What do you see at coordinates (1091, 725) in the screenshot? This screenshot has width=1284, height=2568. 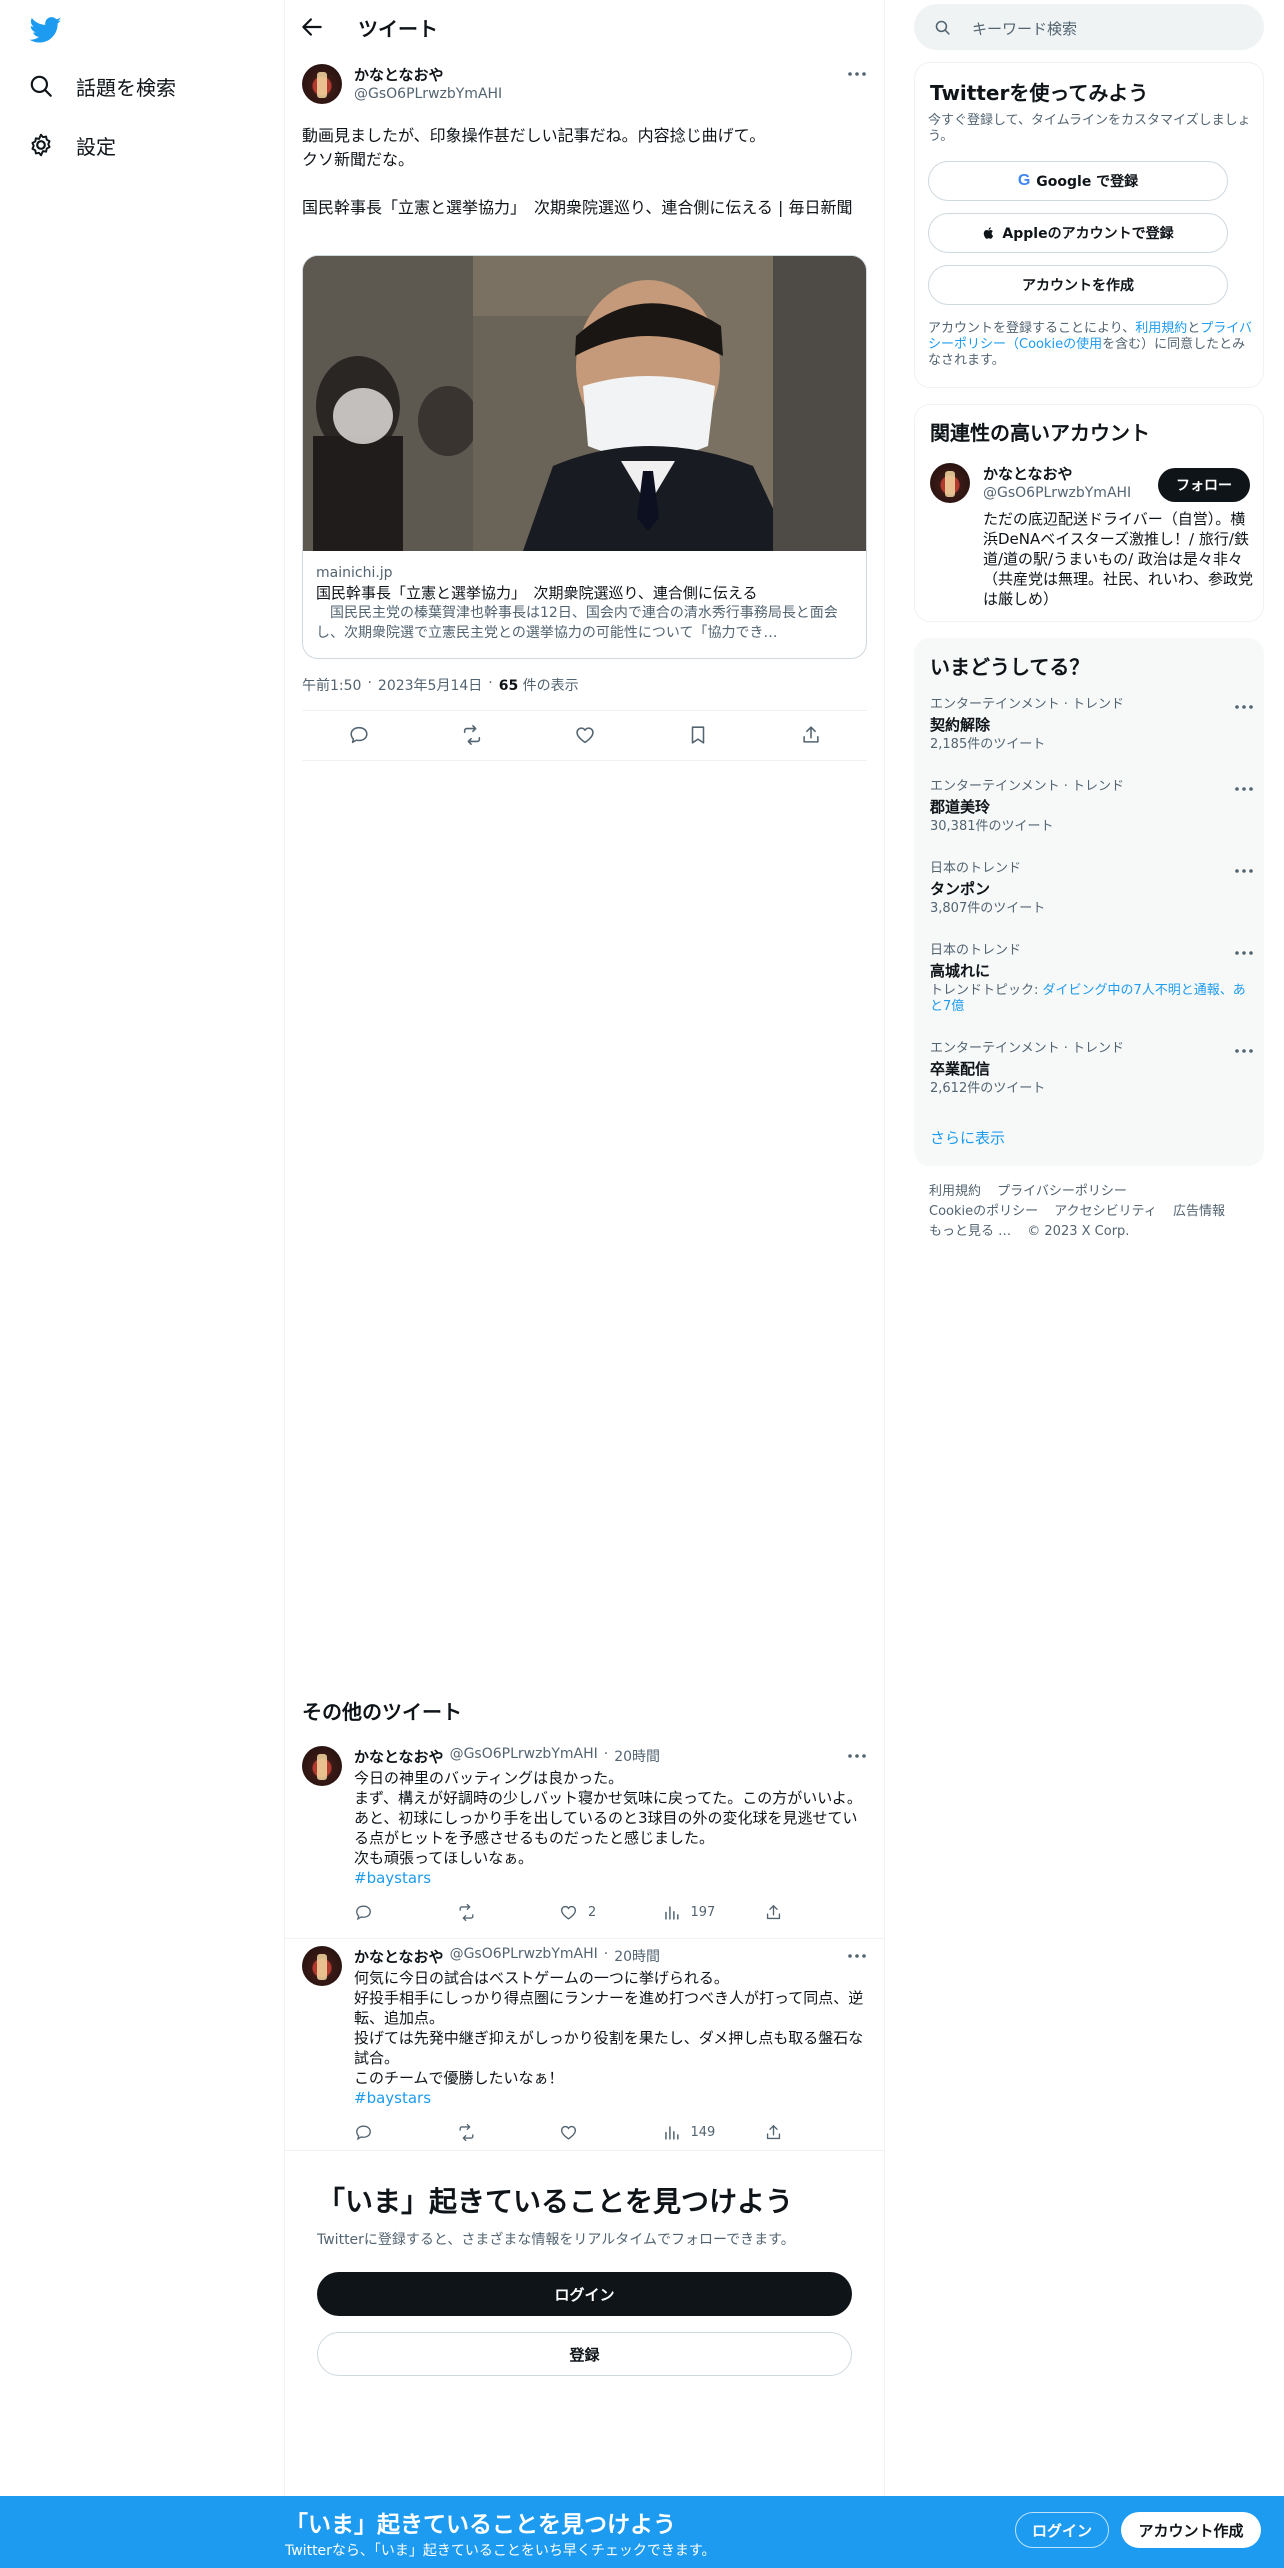 I see `trend-item: エンターテインメント · トレンド 契約解除 2,185件のツイート` at bounding box center [1091, 725].